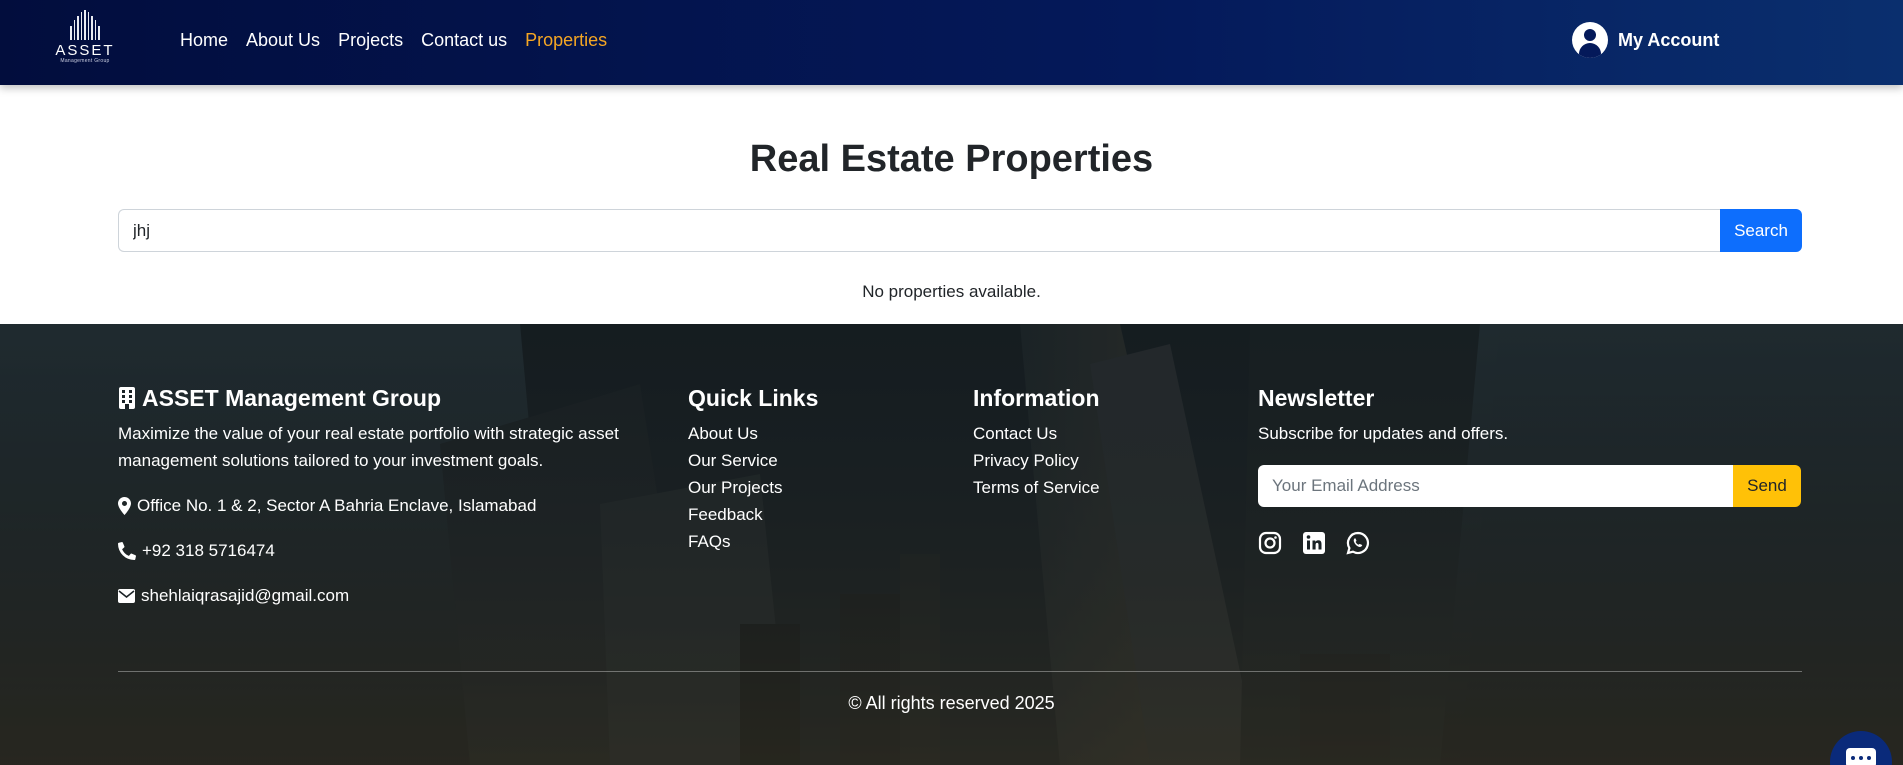 This screenshot has width=1903, height=765. What do you see at coordinates (85, 50) in the screenshot?
I see `logo-text: ASSET` at bounding box center [85, 50].